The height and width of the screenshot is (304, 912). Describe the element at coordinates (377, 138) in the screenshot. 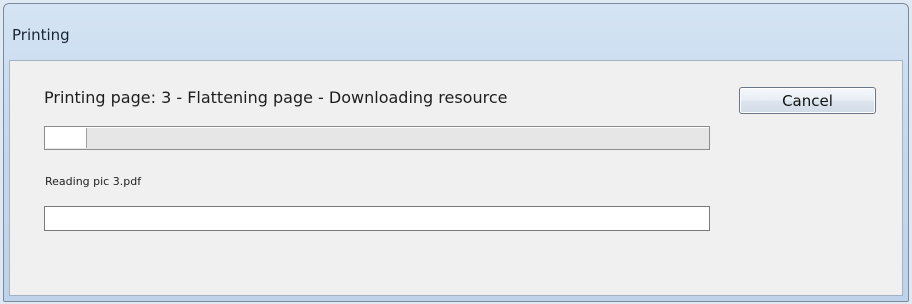

I see `page-progress-bar` at that location.